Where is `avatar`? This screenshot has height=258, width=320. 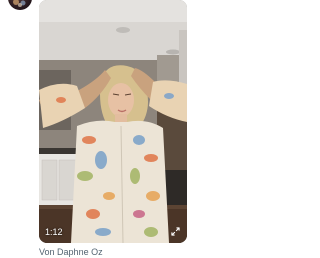
avatar is located at coordinates (20, 5).